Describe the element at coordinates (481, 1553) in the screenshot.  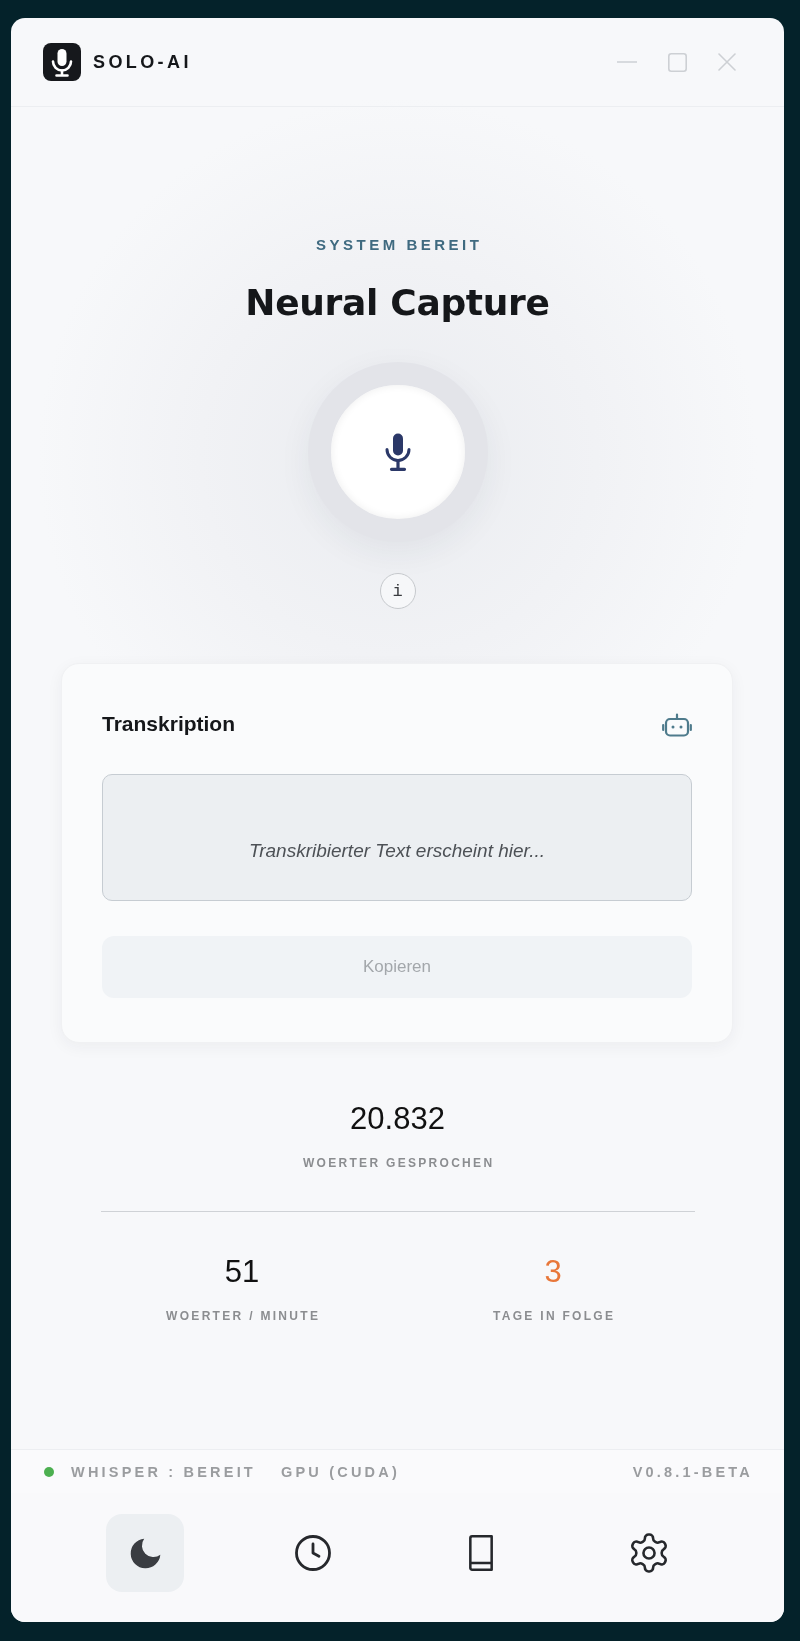
I see `book-icon` at that location.